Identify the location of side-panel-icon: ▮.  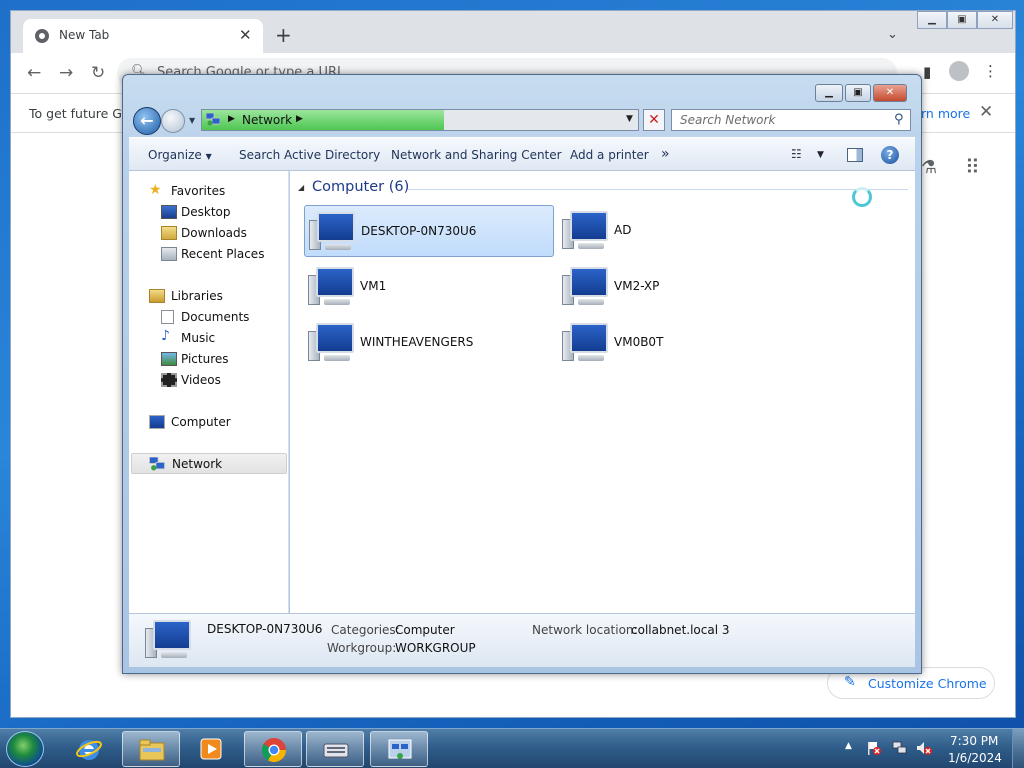
(927, 72).